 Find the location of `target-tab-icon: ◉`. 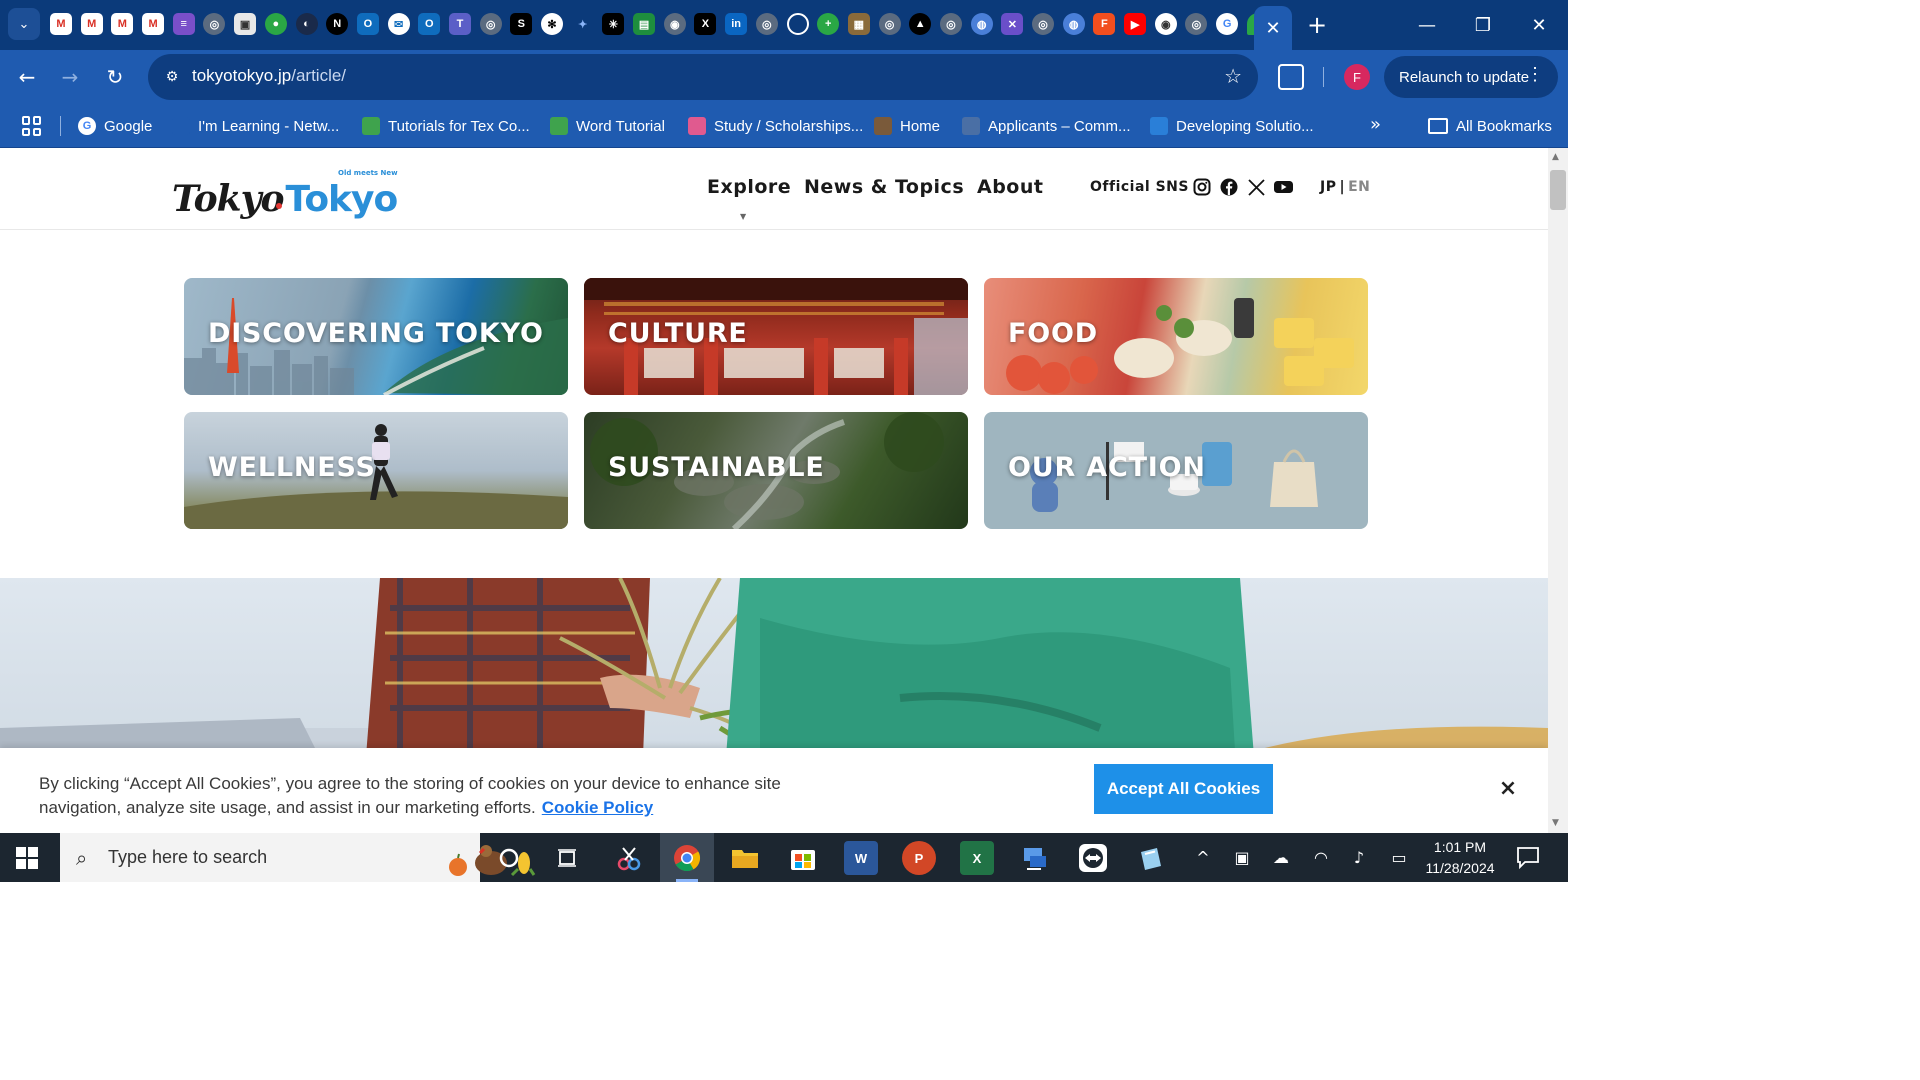

target-tab-icon: ◉ is located at coordinates (674, 24).